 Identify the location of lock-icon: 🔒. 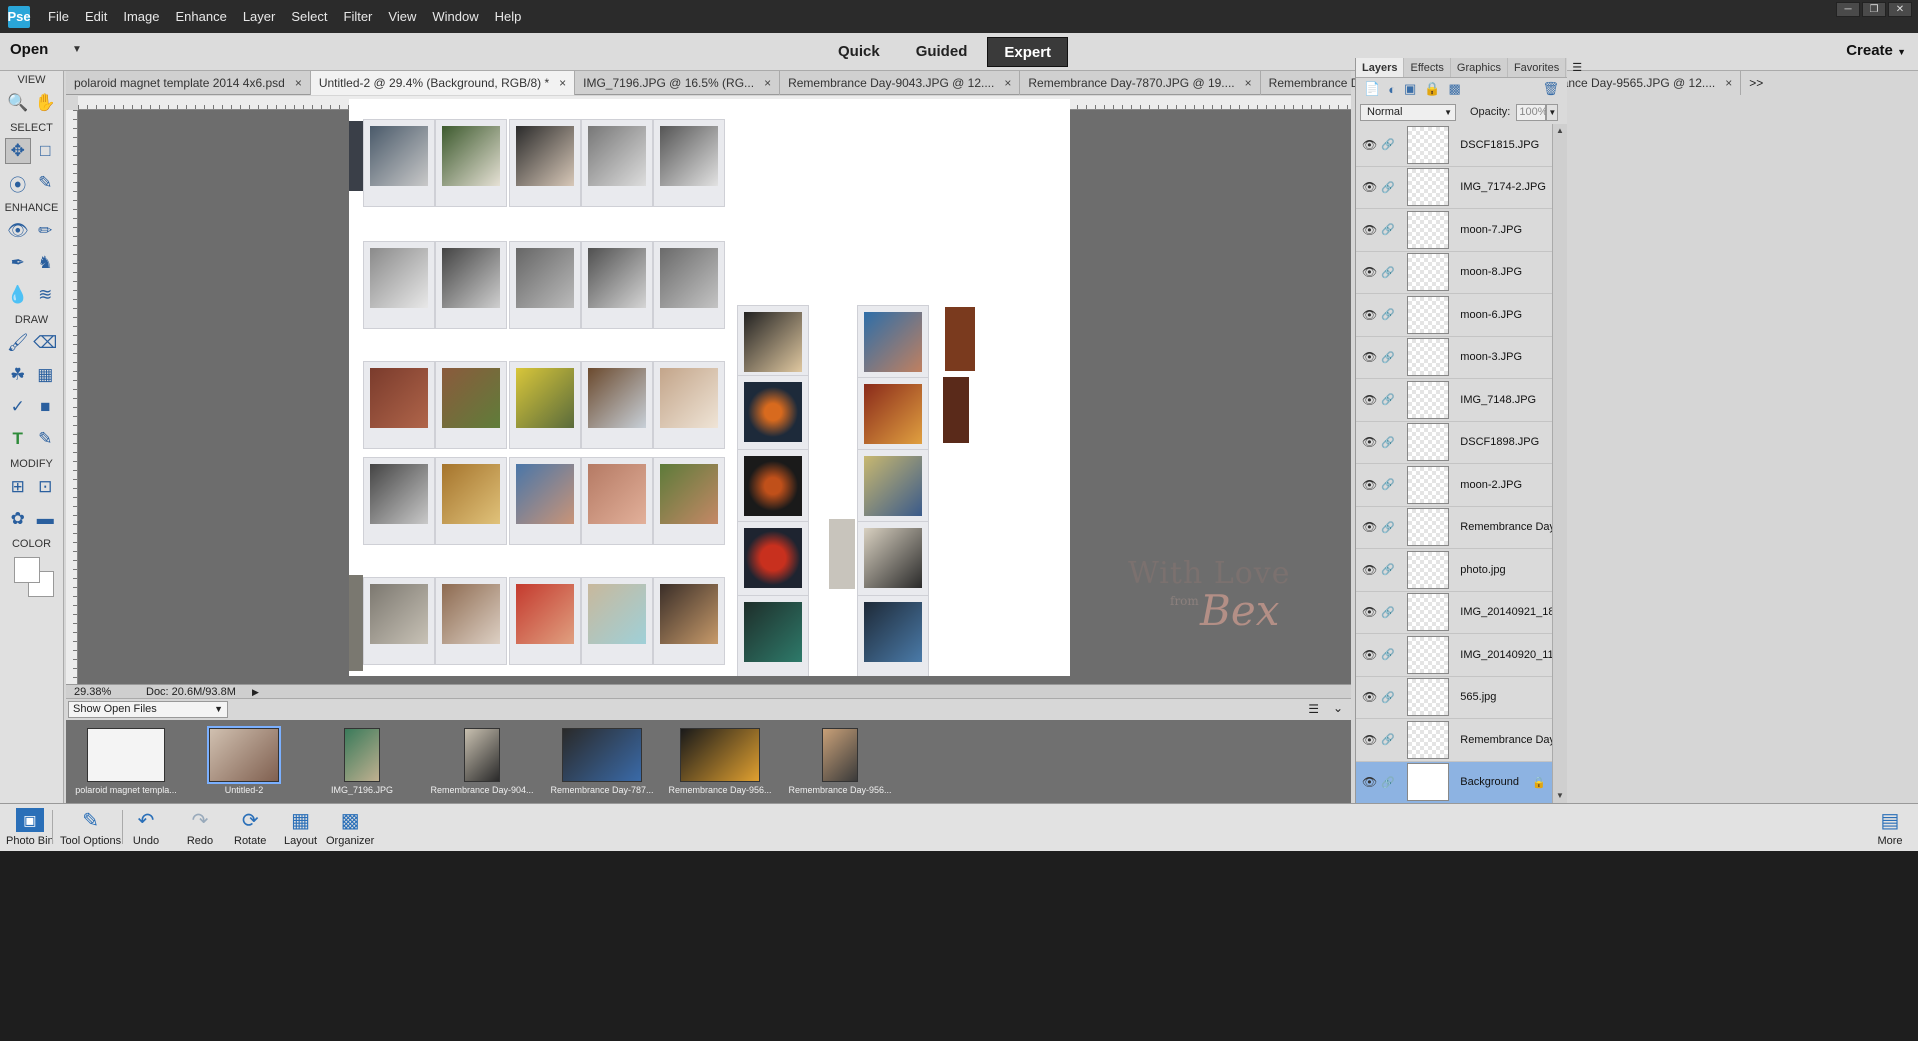
(1432, 89).